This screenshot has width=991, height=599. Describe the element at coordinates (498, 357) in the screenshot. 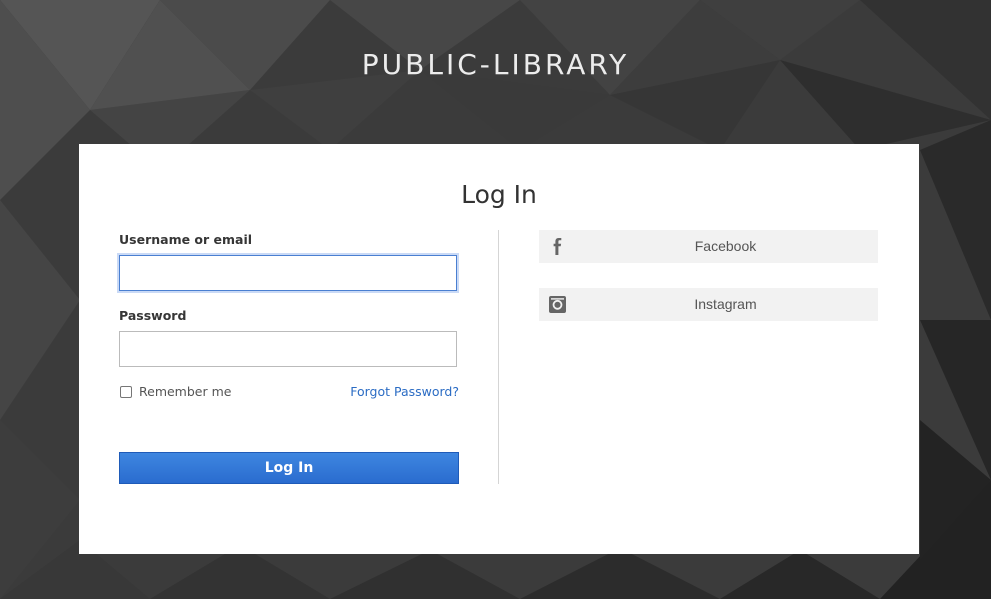

I see `column-divider` at that location.